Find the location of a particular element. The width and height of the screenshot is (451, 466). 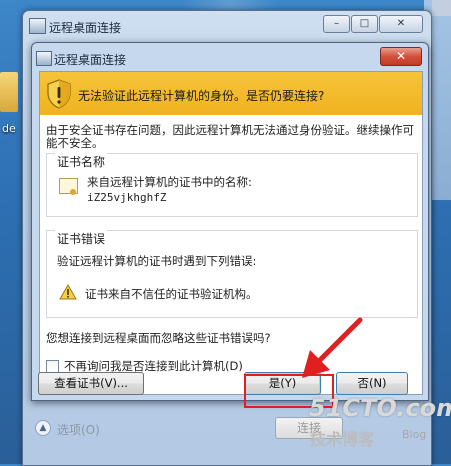

minimize-button: – is located at coordinates (336, 24).